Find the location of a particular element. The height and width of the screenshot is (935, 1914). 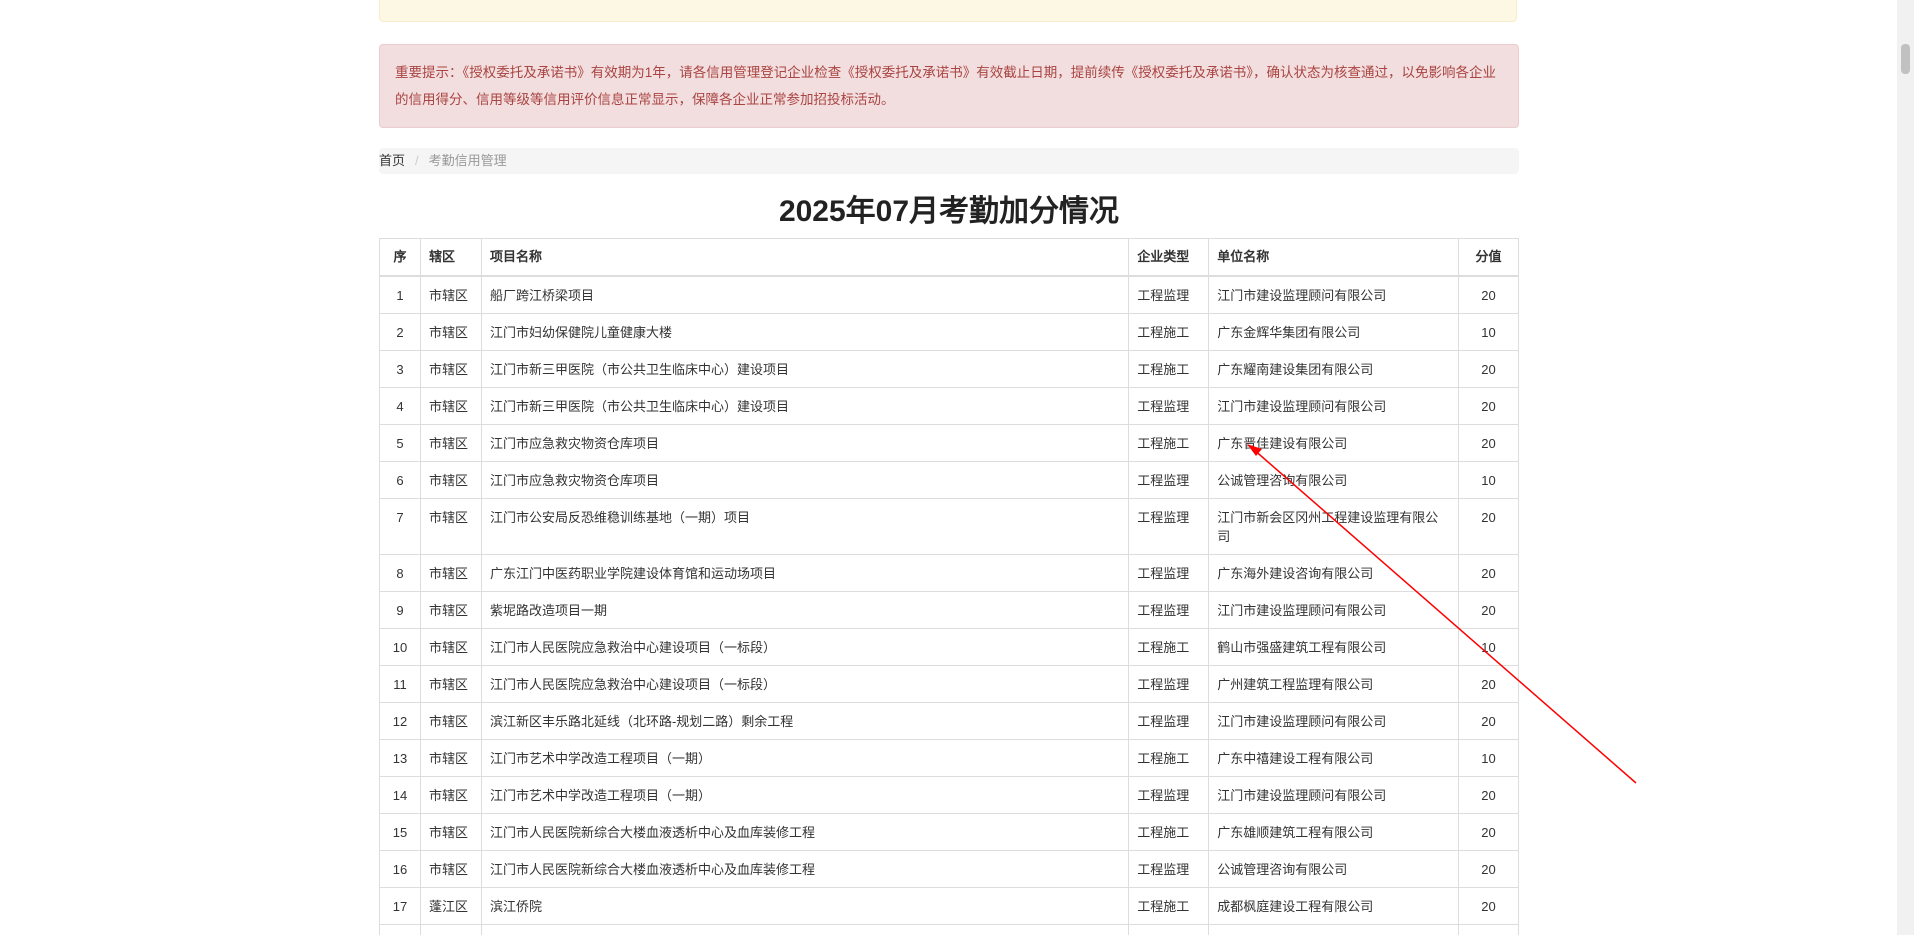

header-score: 分值 is located at coordinates (1488, 257).